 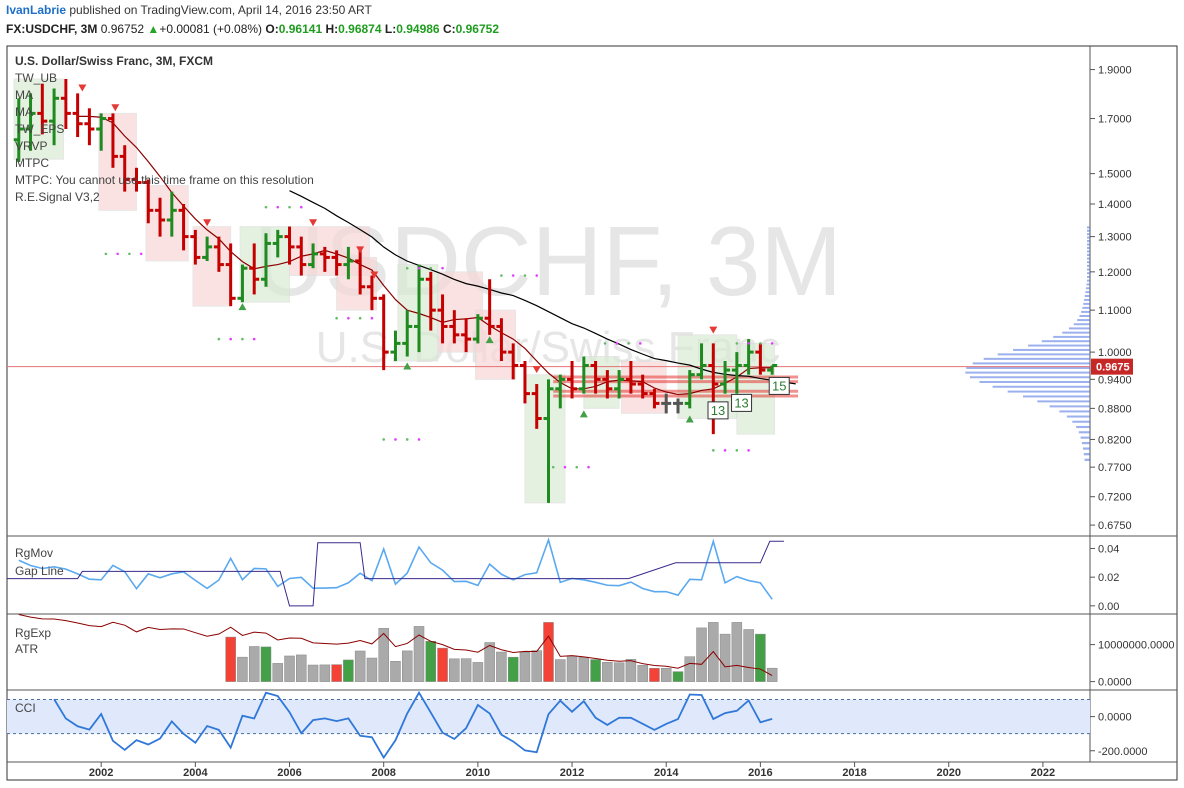 I want to click on time-tick-label: 2012, so click(x=572, y=773).